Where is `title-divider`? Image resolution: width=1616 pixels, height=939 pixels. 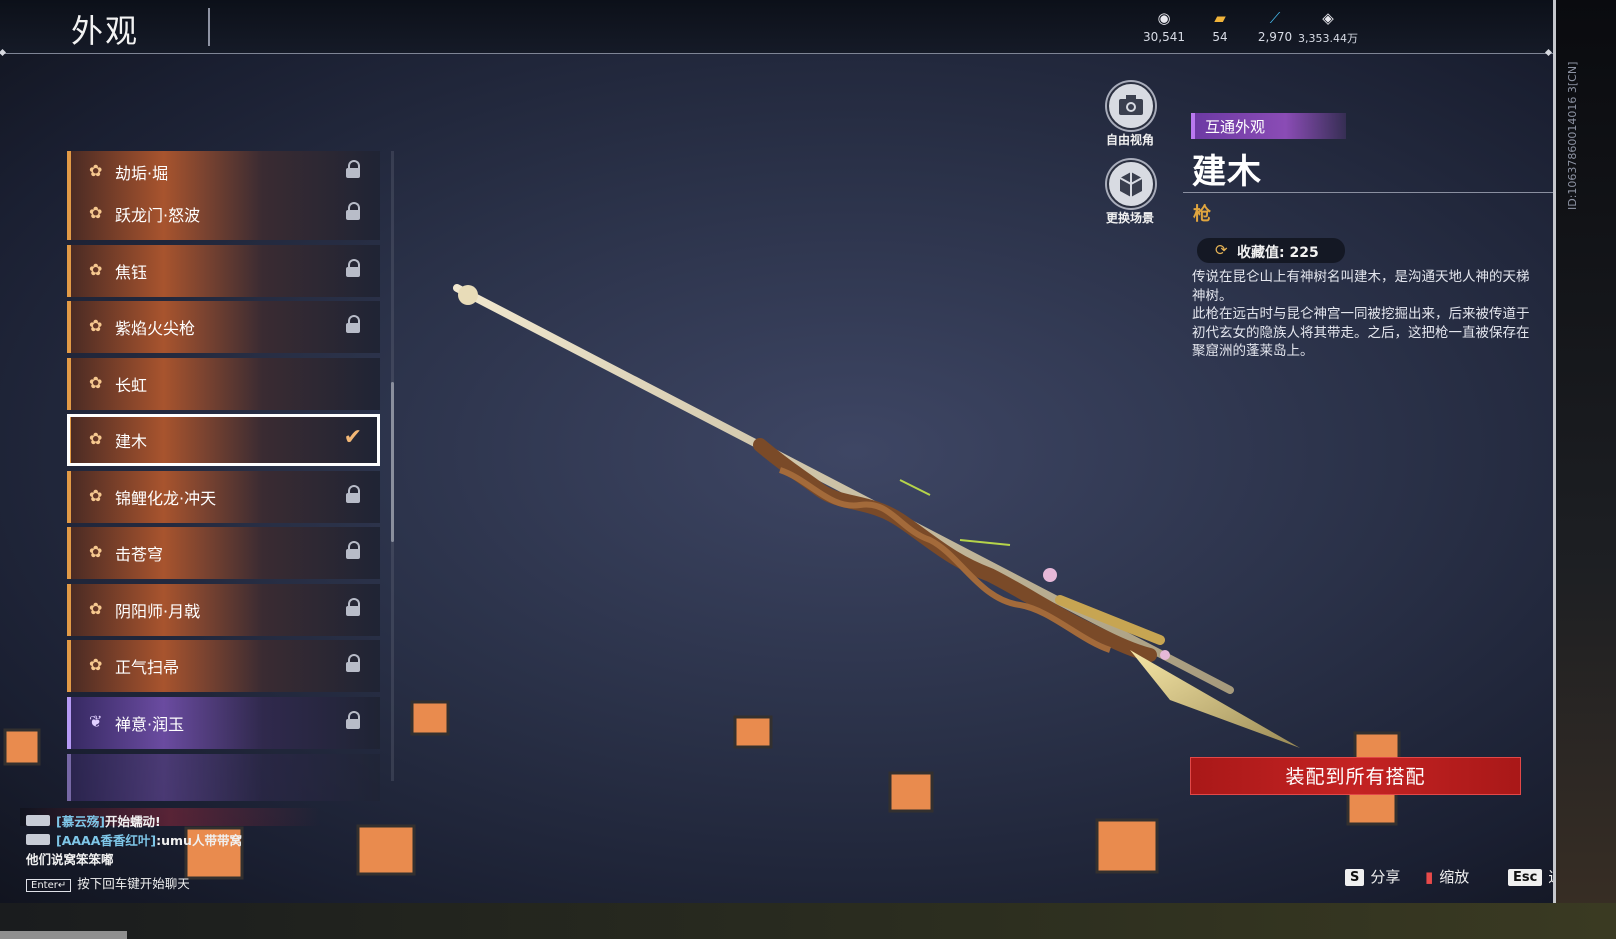 title-divider is located at coordinates (209, 27).